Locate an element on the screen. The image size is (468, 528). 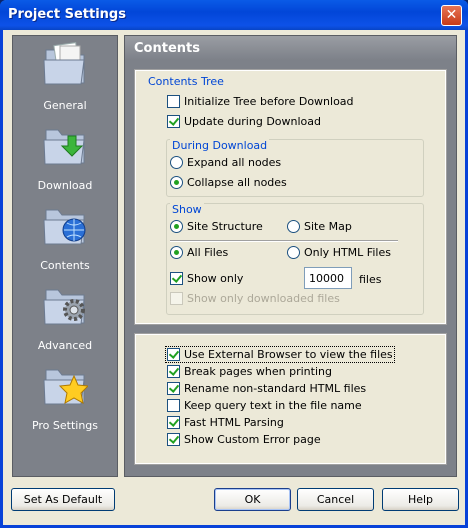
help-button: Help is located at coordinates (420, 499).